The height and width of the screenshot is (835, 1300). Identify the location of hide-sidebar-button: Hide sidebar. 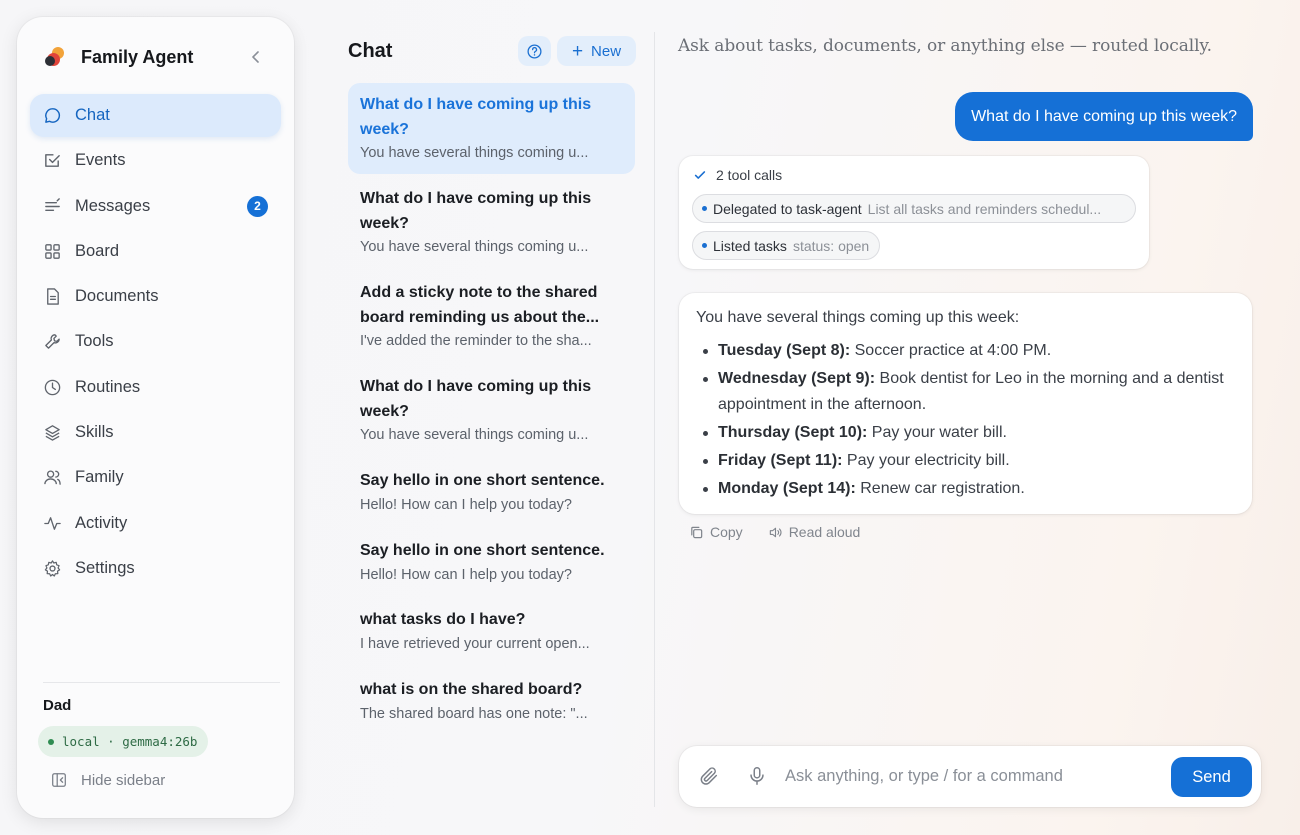
(107, 780).